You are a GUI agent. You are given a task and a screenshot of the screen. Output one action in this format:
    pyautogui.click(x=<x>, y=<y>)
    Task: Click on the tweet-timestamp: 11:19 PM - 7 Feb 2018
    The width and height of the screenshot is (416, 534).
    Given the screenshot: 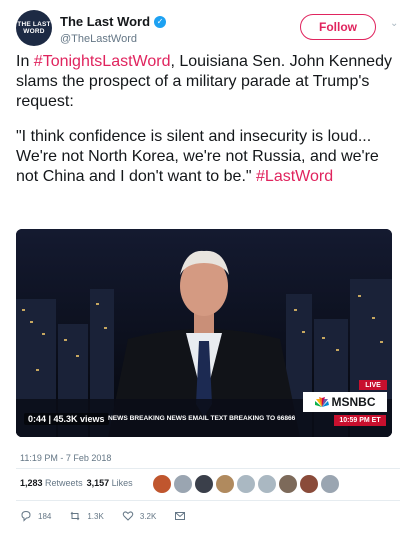 What is the action you would take?
    pyautogui.click(x=65, y=458)
    